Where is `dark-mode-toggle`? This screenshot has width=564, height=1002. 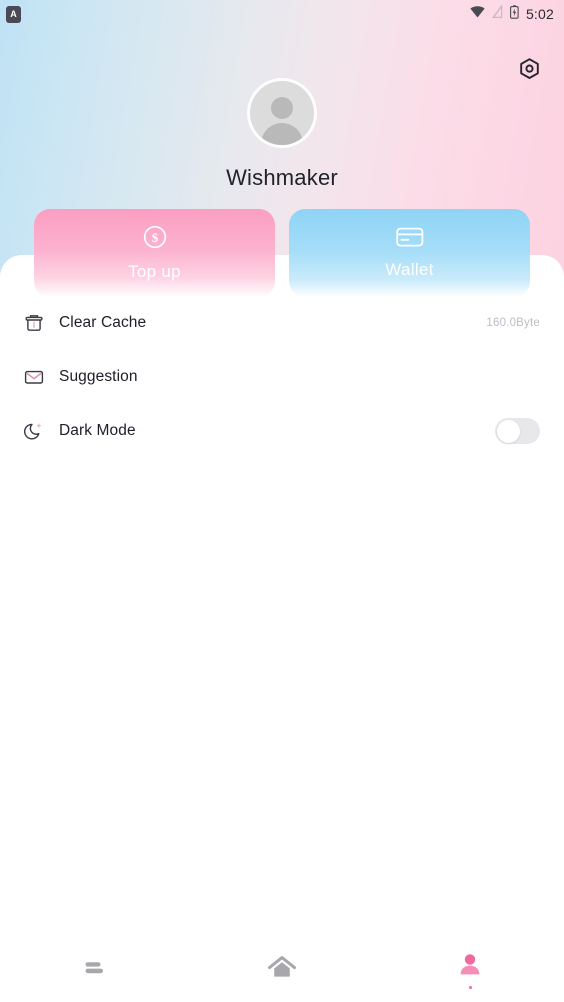
dark-mode-toggle is located at coordinates (517, 431).